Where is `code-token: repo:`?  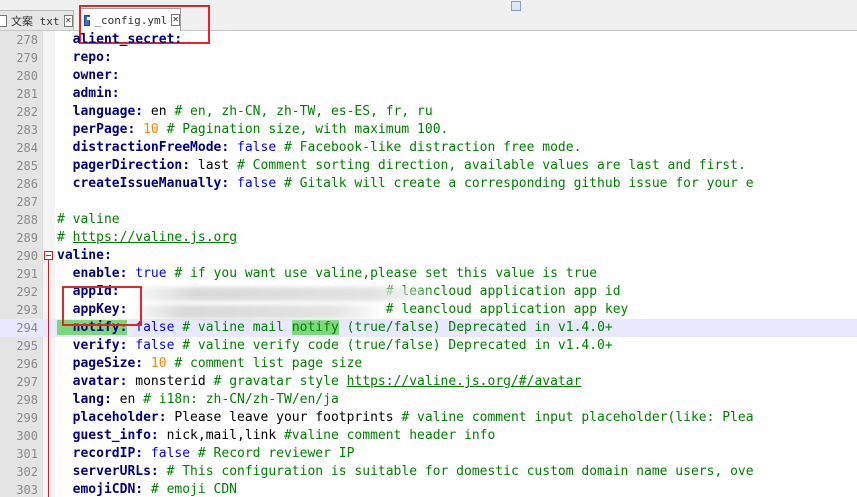 code-token: repo: is located at coordinates (84, 57).